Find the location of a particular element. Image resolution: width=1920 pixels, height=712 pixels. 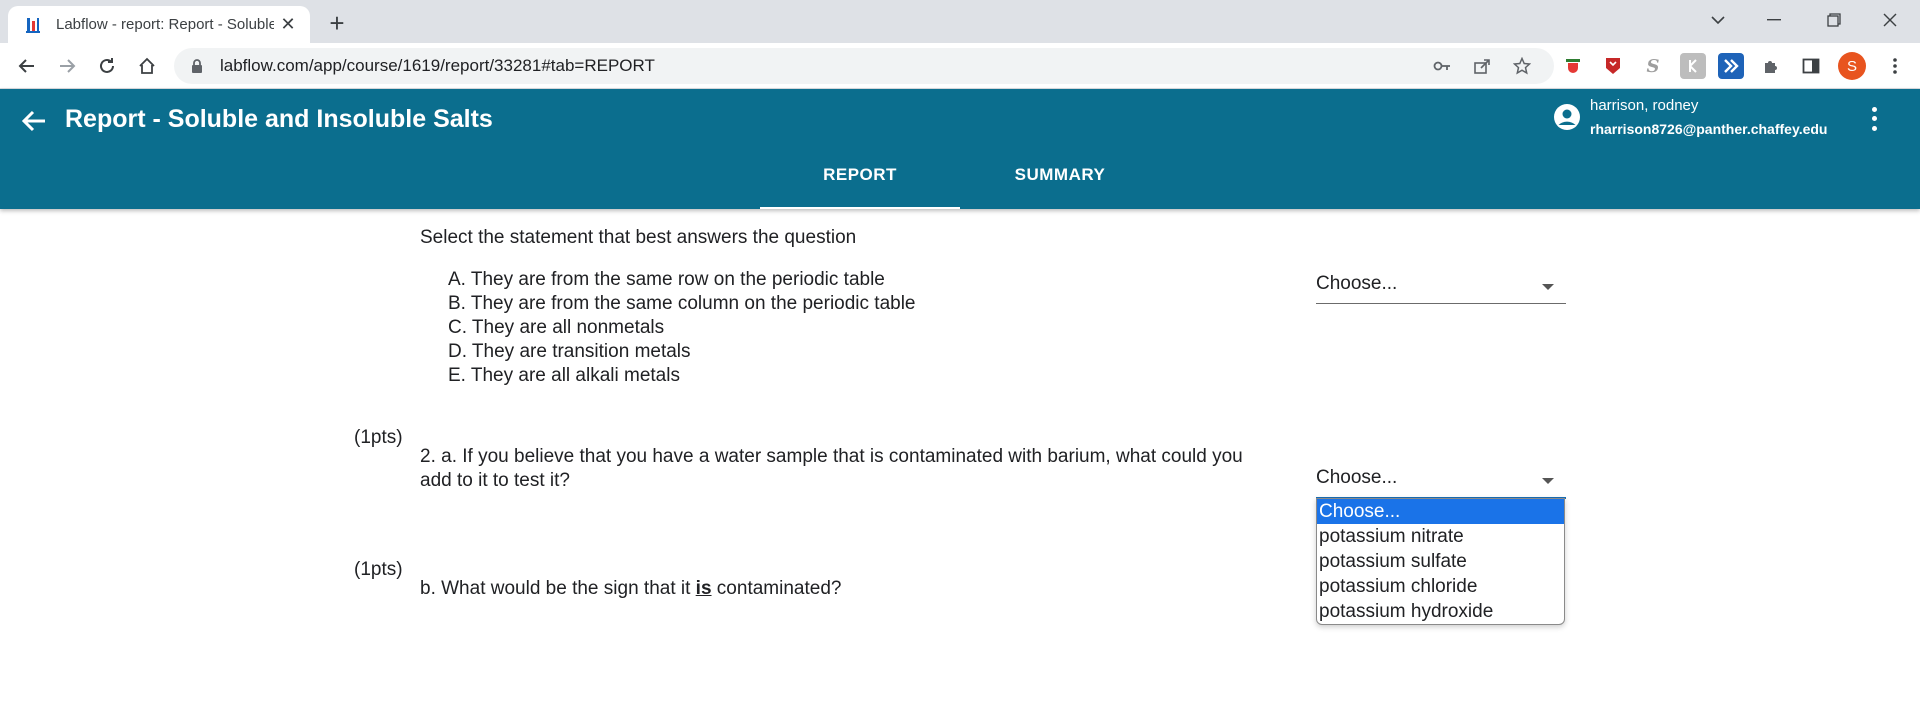

dropdown-option-potassium-sulfate: potassium sulfate is located at coordinates (1440, 561).